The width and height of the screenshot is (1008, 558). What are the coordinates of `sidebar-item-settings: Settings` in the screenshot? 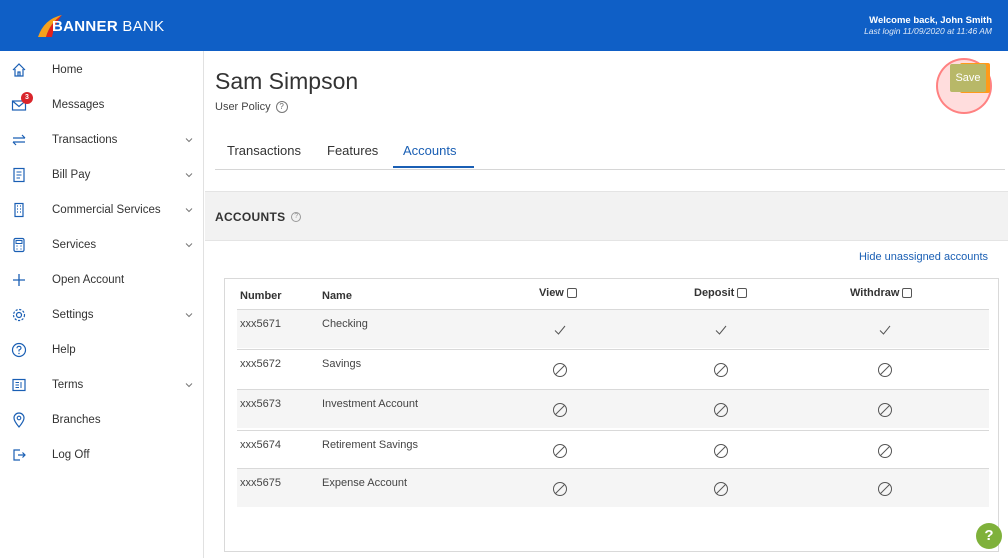 It's located at (102, 315).